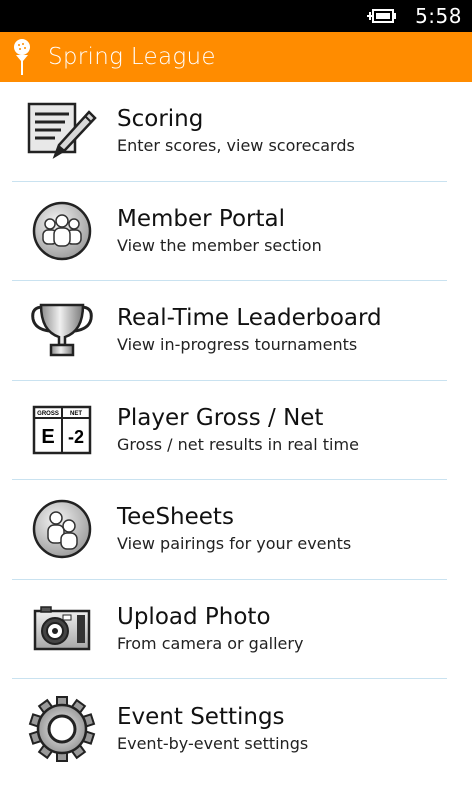 The height and width of the screenshot is (787, 472). I want to click on page-title: Spring League, so click(132, 57).